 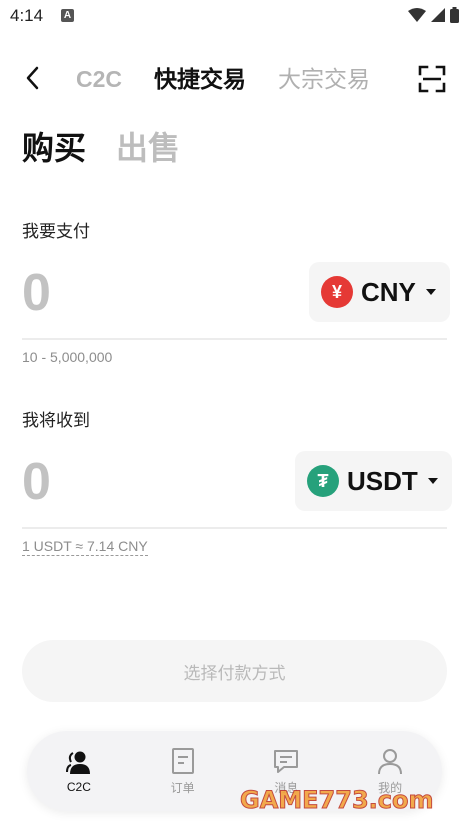 What do you see at coordinates (337, 292) in the screenshot?
I see `cny-currency-icon: ¥` at bounding box center [337, 292].